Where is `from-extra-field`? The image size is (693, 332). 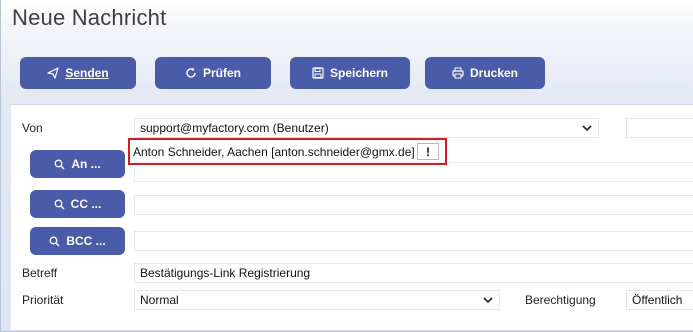
from-extra-field is located at coordinates (659, 128).